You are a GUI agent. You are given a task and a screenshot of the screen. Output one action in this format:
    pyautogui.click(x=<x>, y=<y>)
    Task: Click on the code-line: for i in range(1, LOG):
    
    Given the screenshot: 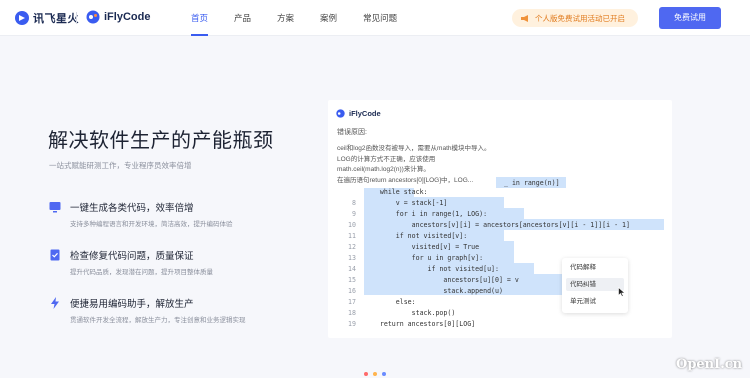 What is the action you would take?
    pyautogui.click(x=426, y=214)
    